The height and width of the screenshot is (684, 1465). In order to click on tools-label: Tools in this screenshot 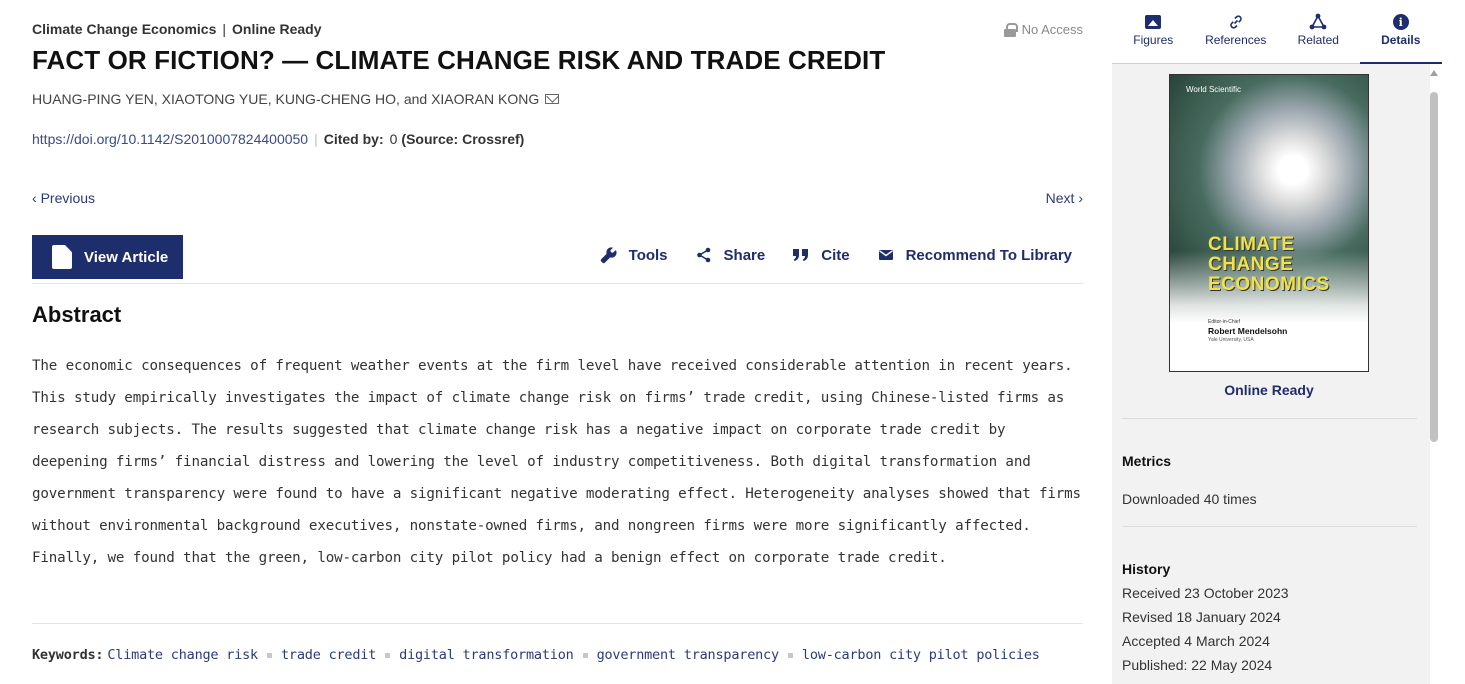, I will do `click(648, 255)`.